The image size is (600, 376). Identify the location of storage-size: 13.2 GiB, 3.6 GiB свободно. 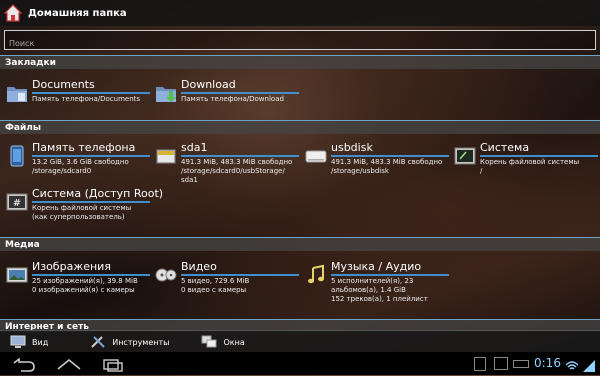
(80, 162).